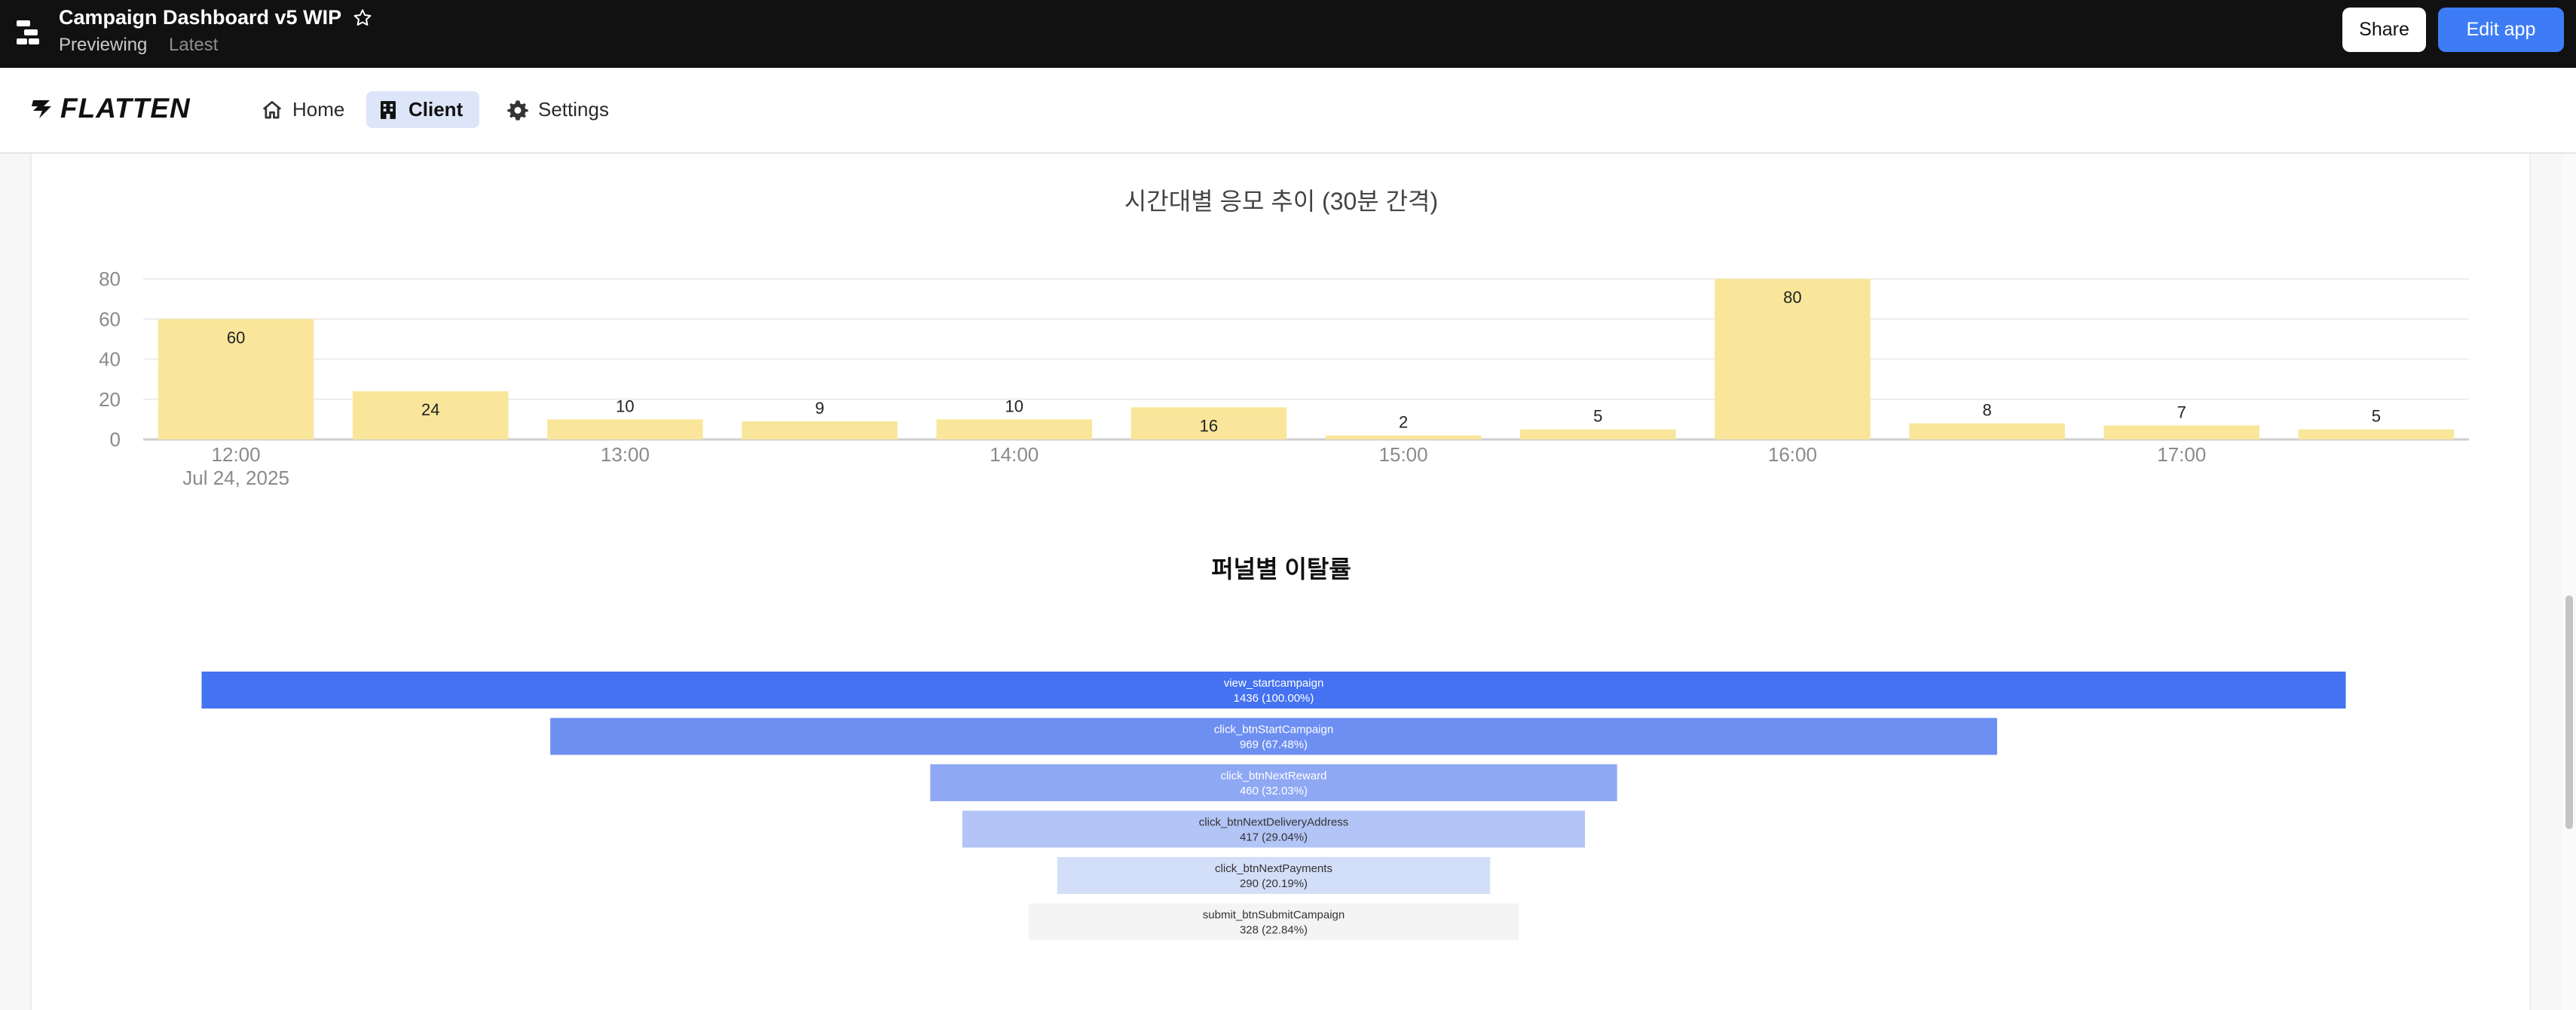 Image resolution: width=2576 pixels, height=1010 pixels. I want to click on funnel-stage-name: click_btnNextPayments, so click(1273, 868).